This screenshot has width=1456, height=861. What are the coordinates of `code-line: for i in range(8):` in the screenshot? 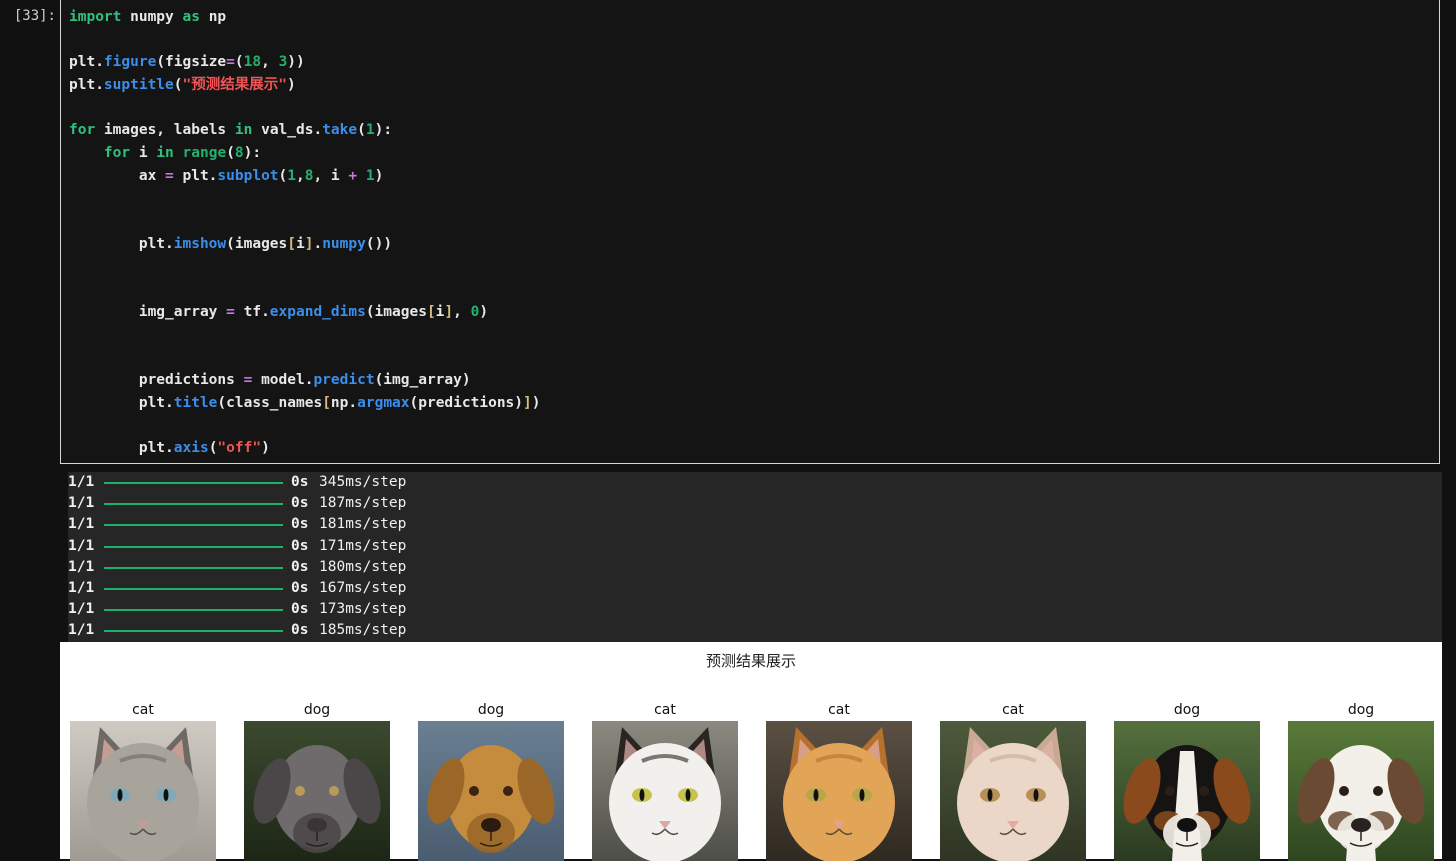 It's located at (182, 153).